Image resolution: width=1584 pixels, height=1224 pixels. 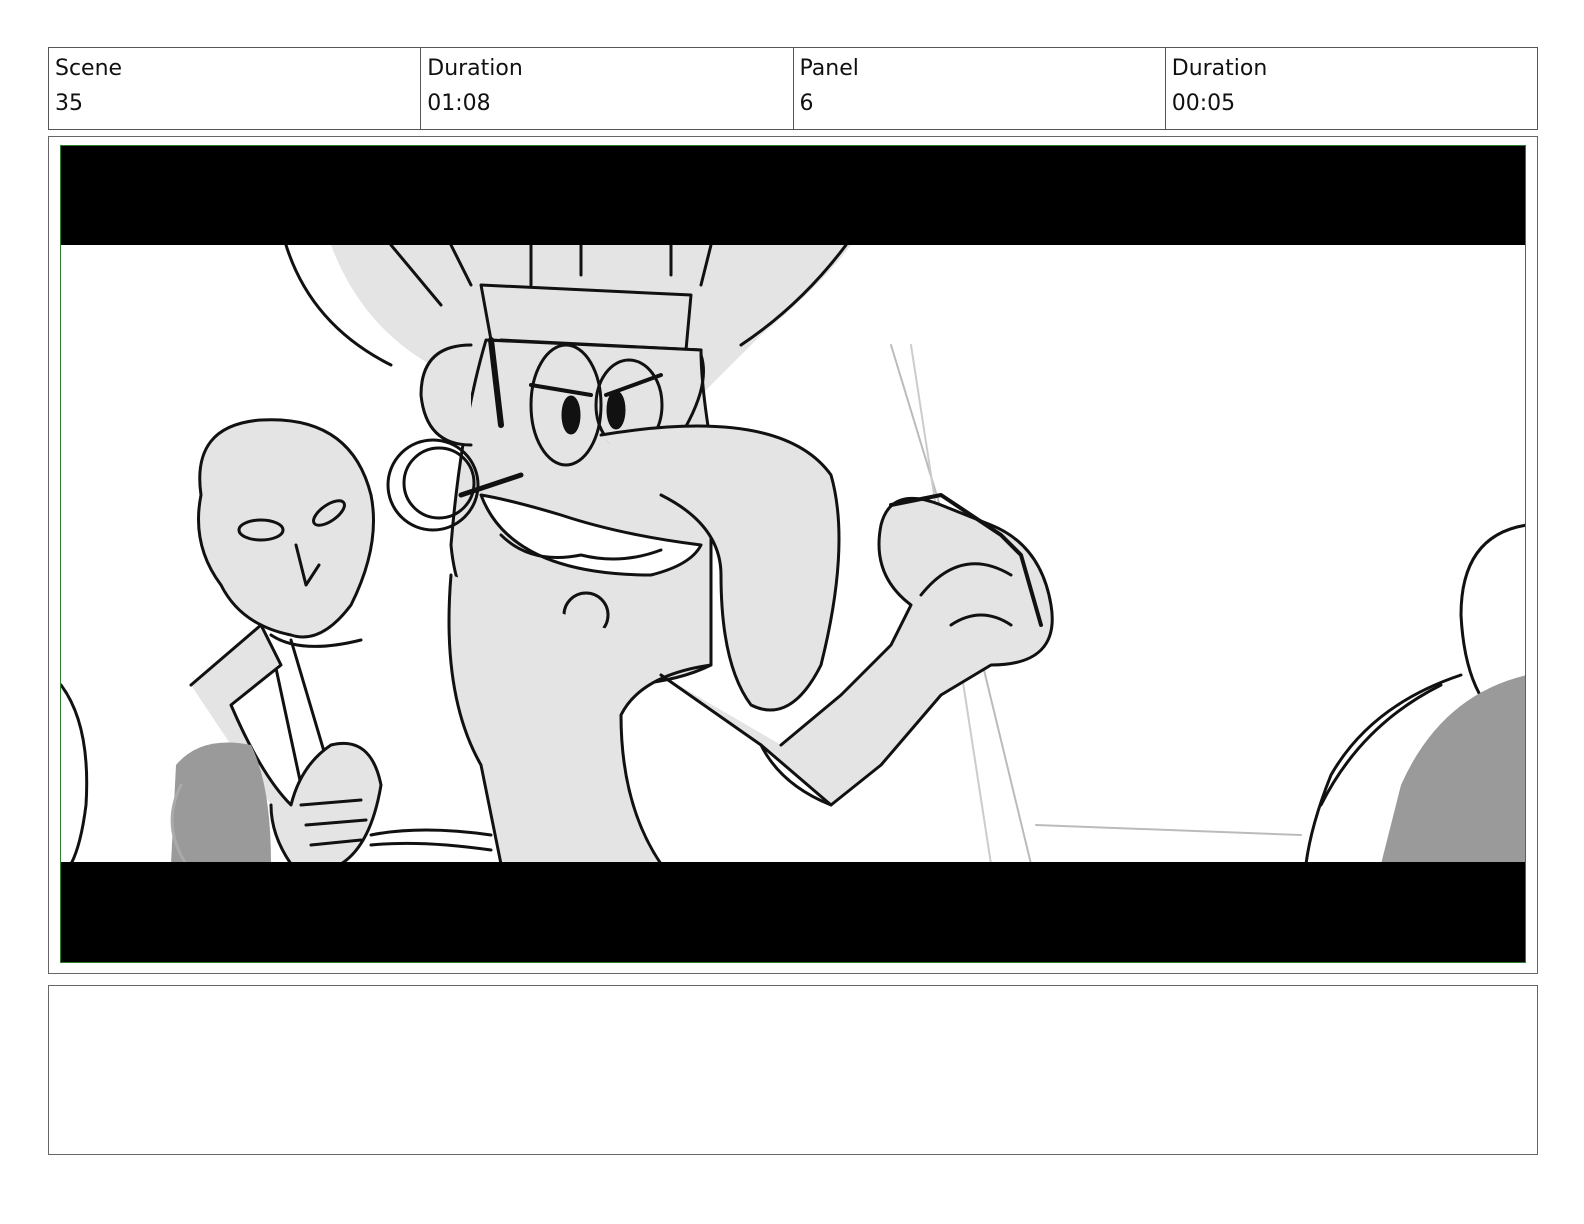 I want to click on scene-duration-value: 01:08, so click(x=459, y=103).